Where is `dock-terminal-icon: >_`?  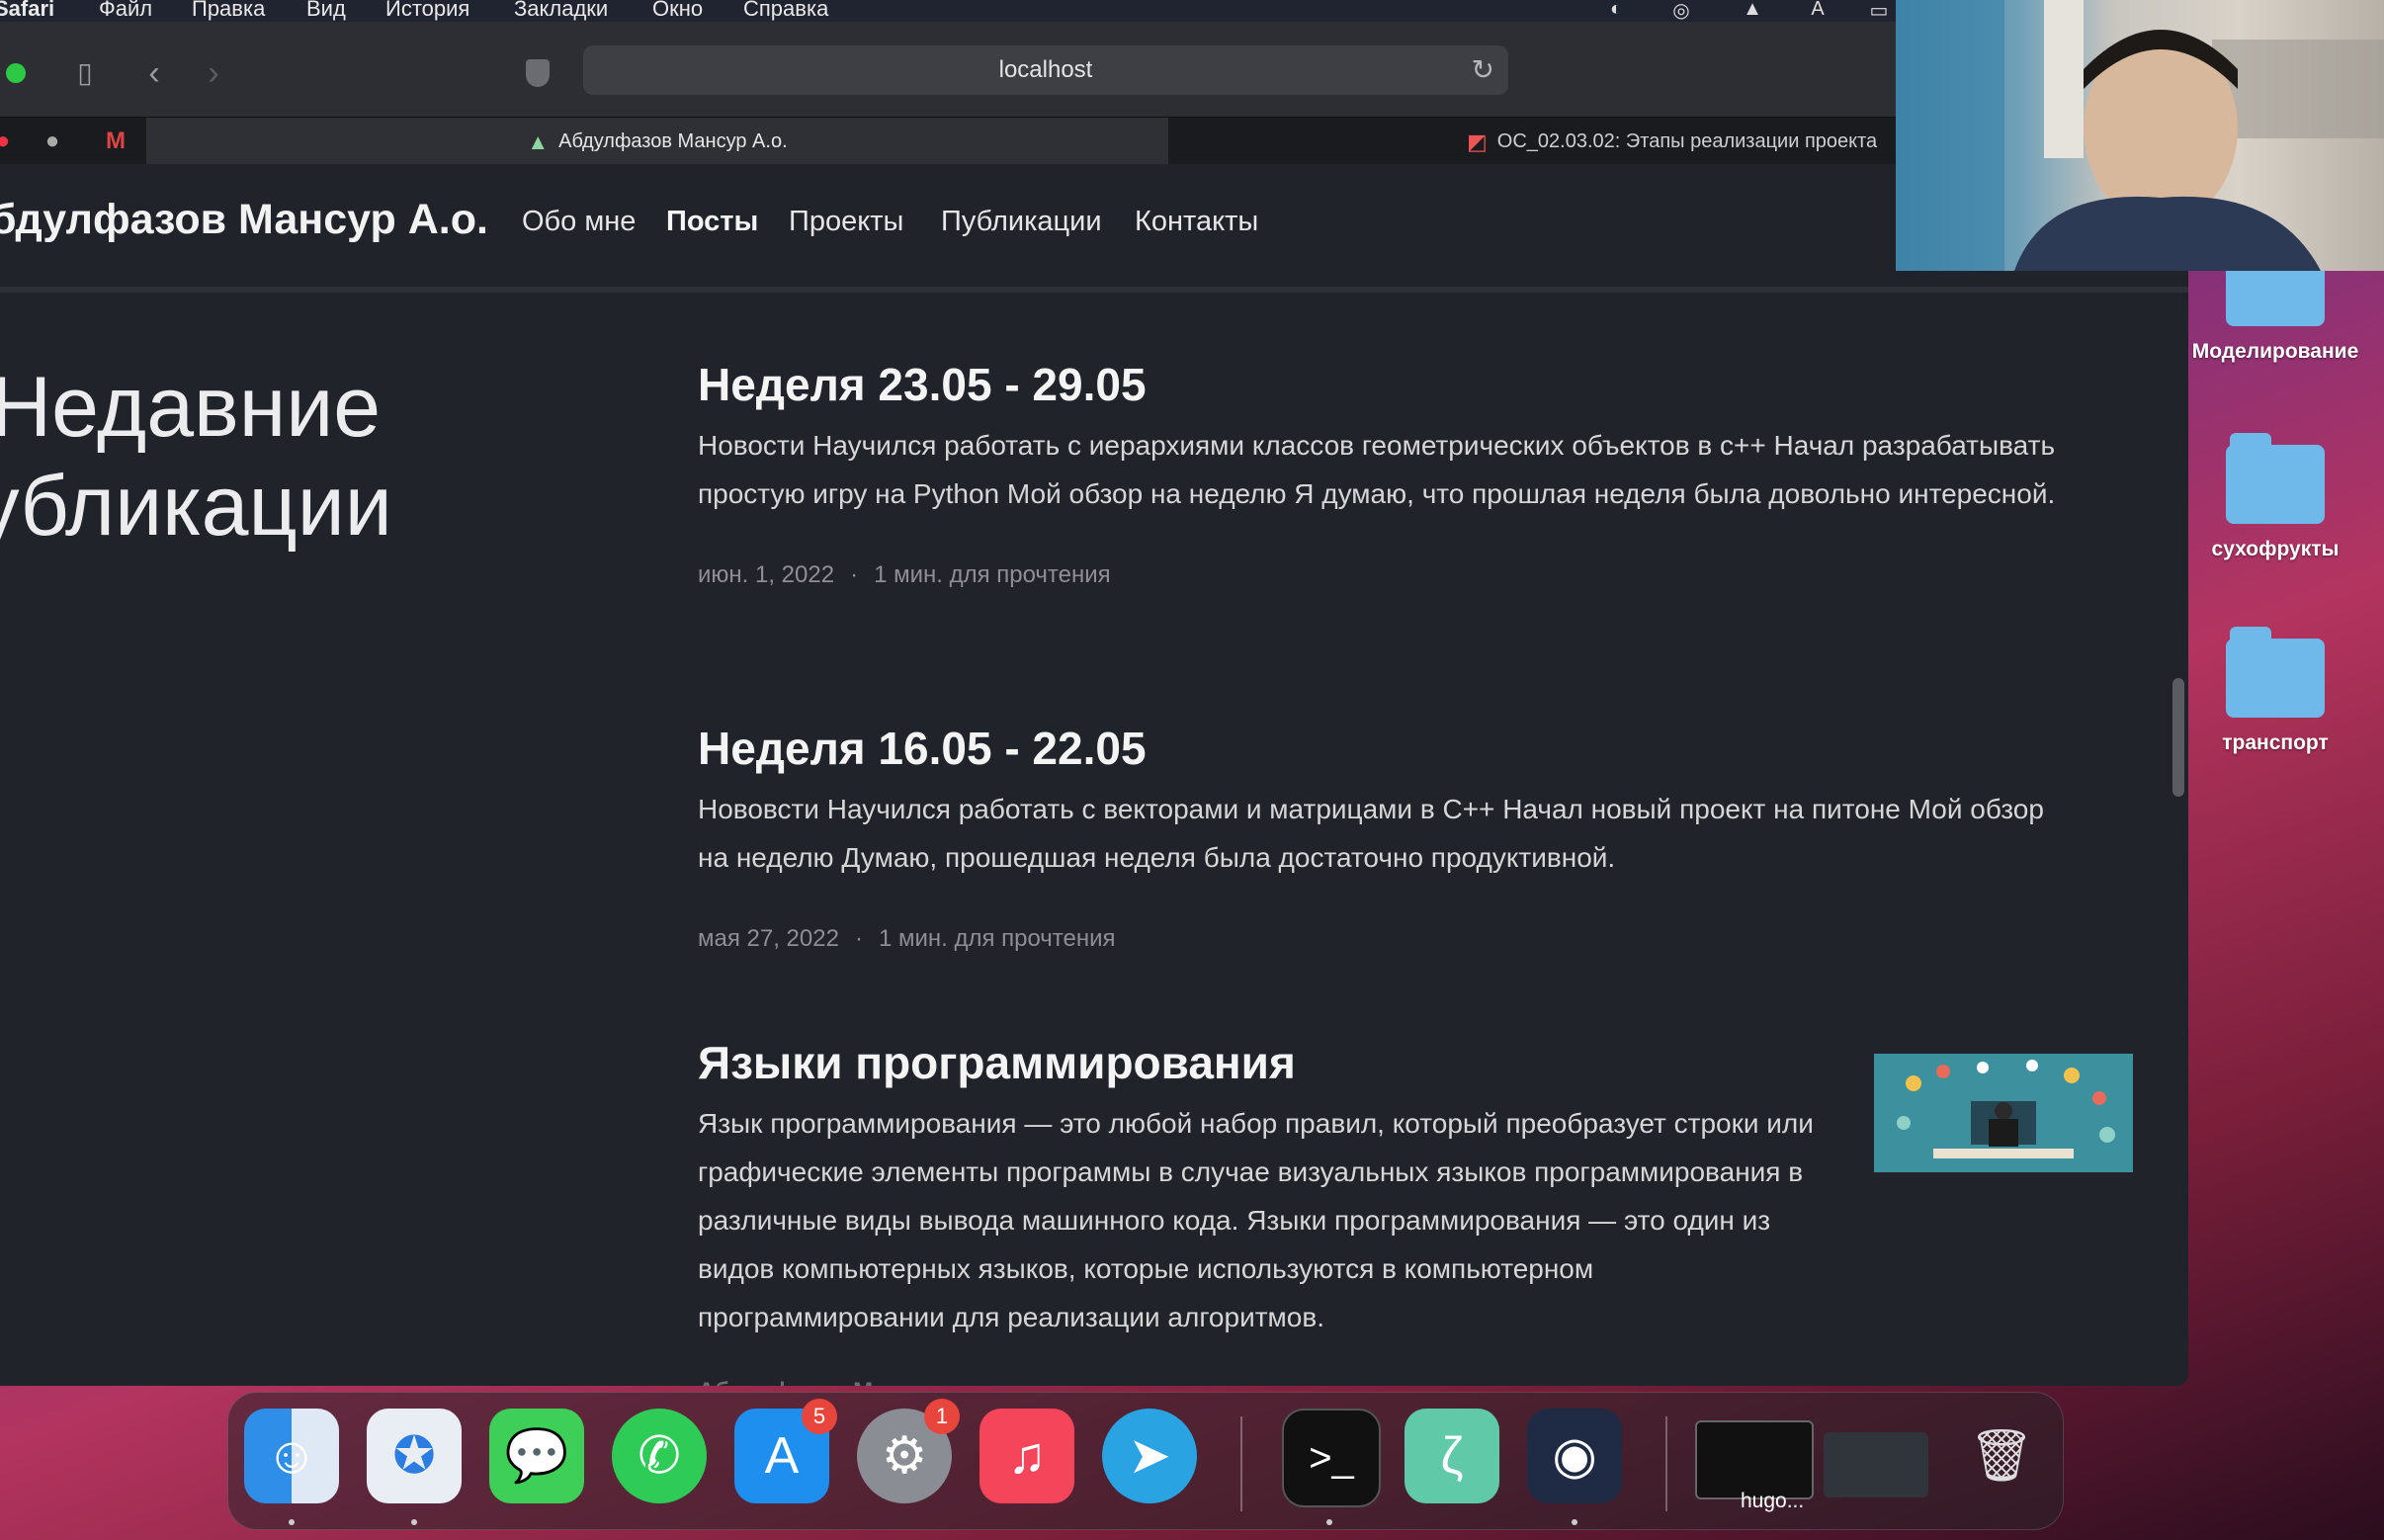 dock-terminal-icon: >_ is located at coordinates (1331, 1458).